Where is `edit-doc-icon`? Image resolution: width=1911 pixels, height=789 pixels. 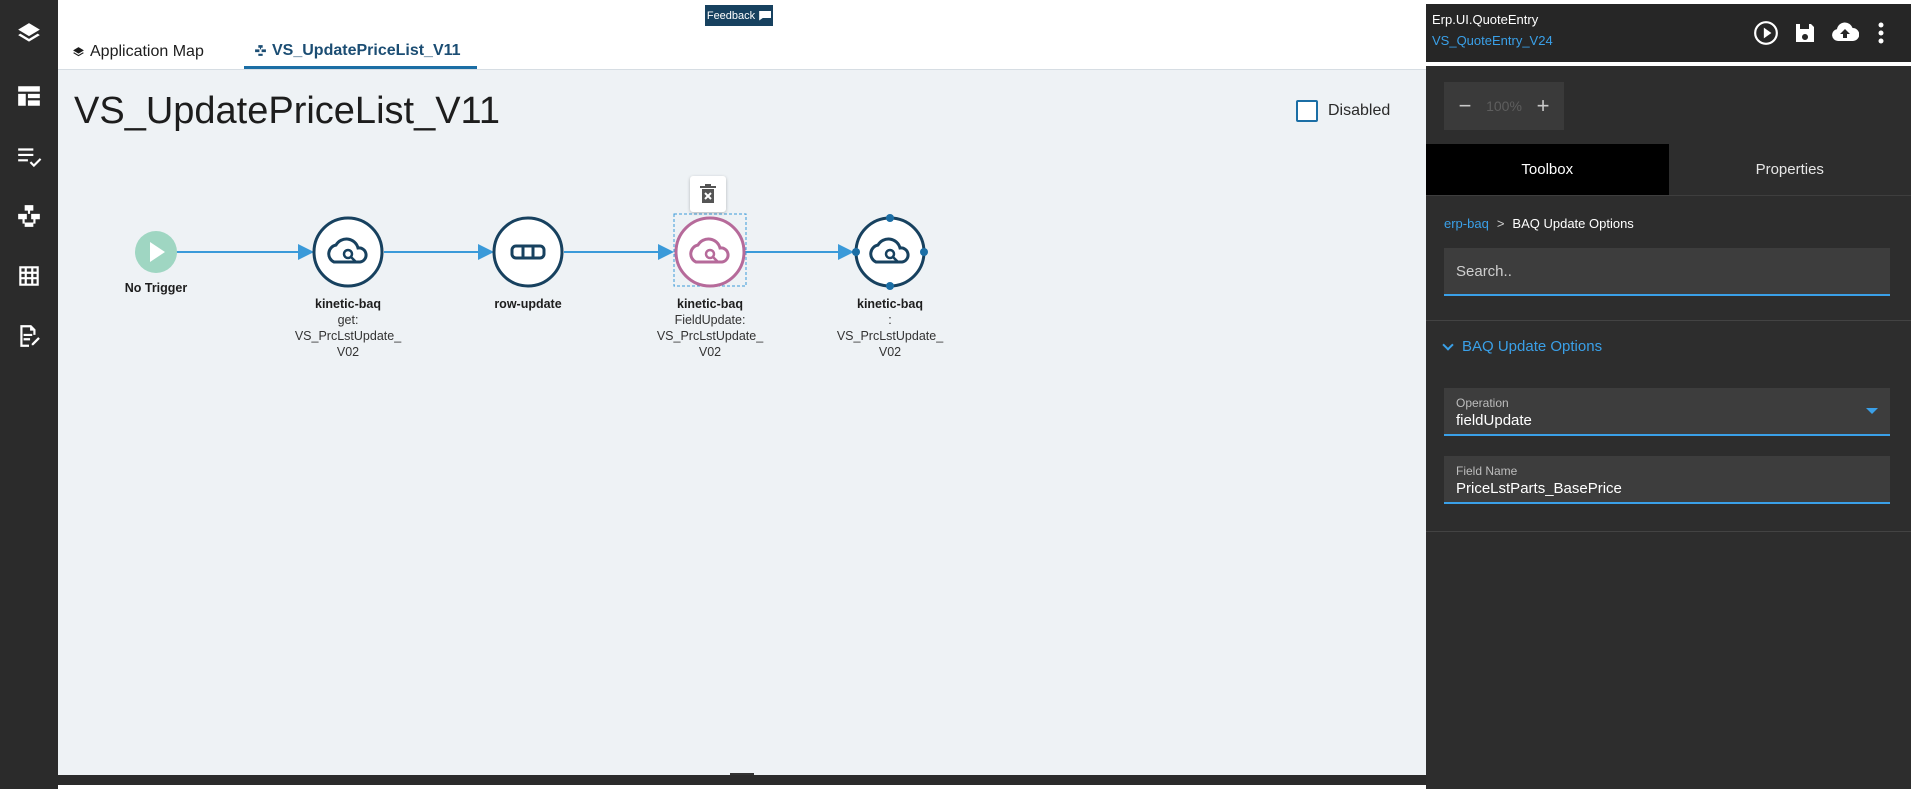
edit-doc-icon is located at coordinates (29, 336).